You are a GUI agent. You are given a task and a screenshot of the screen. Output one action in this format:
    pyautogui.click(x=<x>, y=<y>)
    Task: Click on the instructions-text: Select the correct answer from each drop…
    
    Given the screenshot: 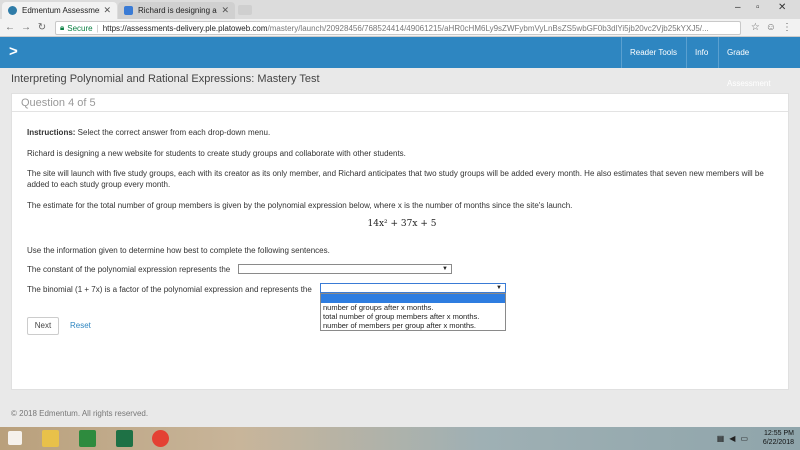 What is the action you would take?
    pyautogui.click(x=173, y=132)
    